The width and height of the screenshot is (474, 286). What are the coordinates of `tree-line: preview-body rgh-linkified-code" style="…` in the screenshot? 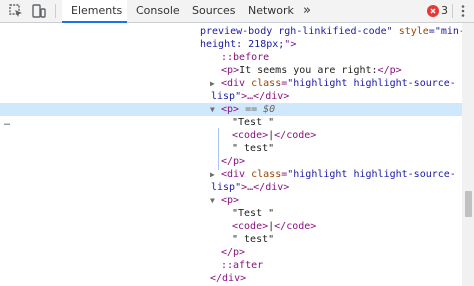 It's located at (231, 31).